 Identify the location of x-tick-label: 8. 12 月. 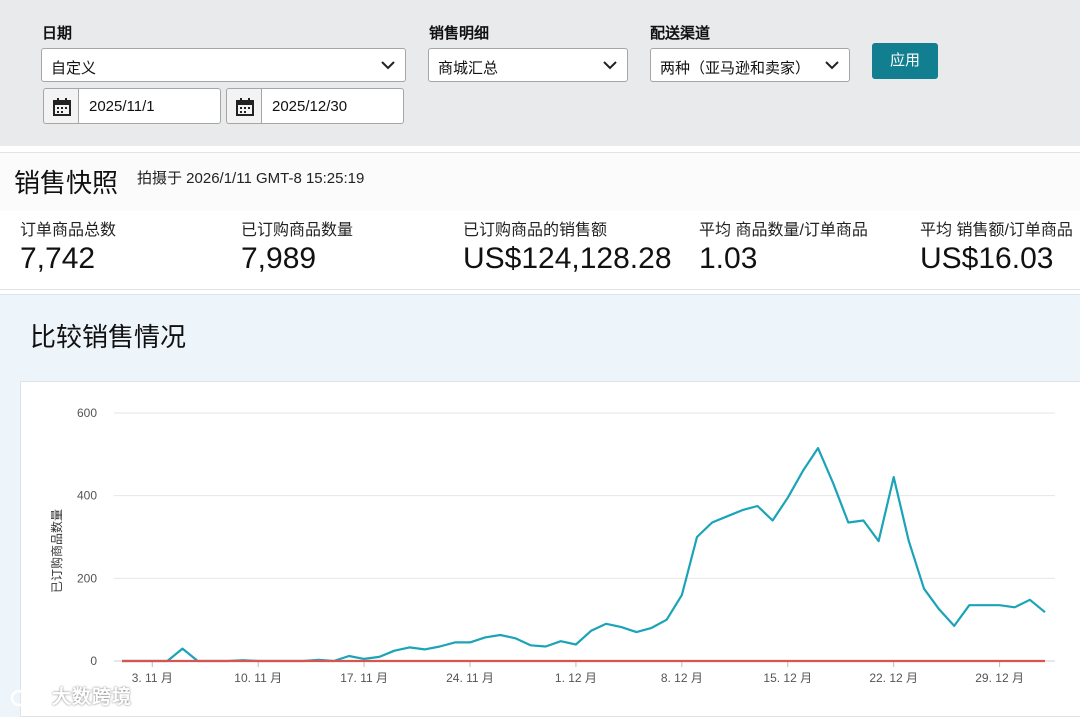
(682, 678).